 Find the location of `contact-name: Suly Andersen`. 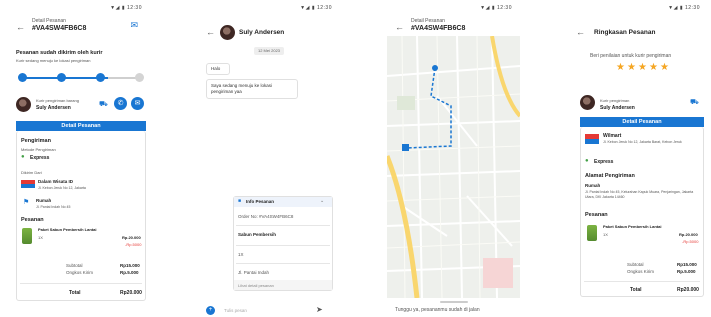

contact-name: Suly Andersen is located at coordinates (262, 32).